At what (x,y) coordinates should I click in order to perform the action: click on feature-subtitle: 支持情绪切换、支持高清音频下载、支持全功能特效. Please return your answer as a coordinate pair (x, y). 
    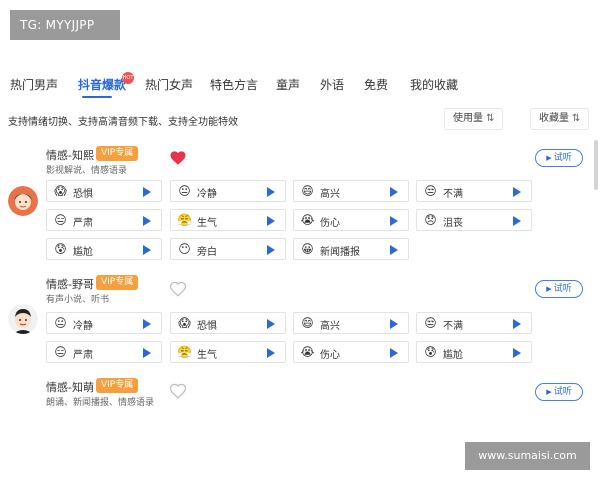
    Looking at the image, I should click on (123, 122).